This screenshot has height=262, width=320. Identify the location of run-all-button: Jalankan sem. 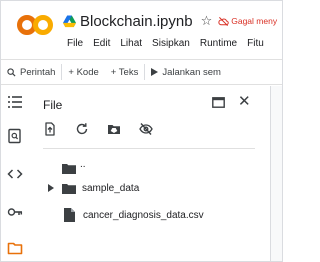
(186, 72).